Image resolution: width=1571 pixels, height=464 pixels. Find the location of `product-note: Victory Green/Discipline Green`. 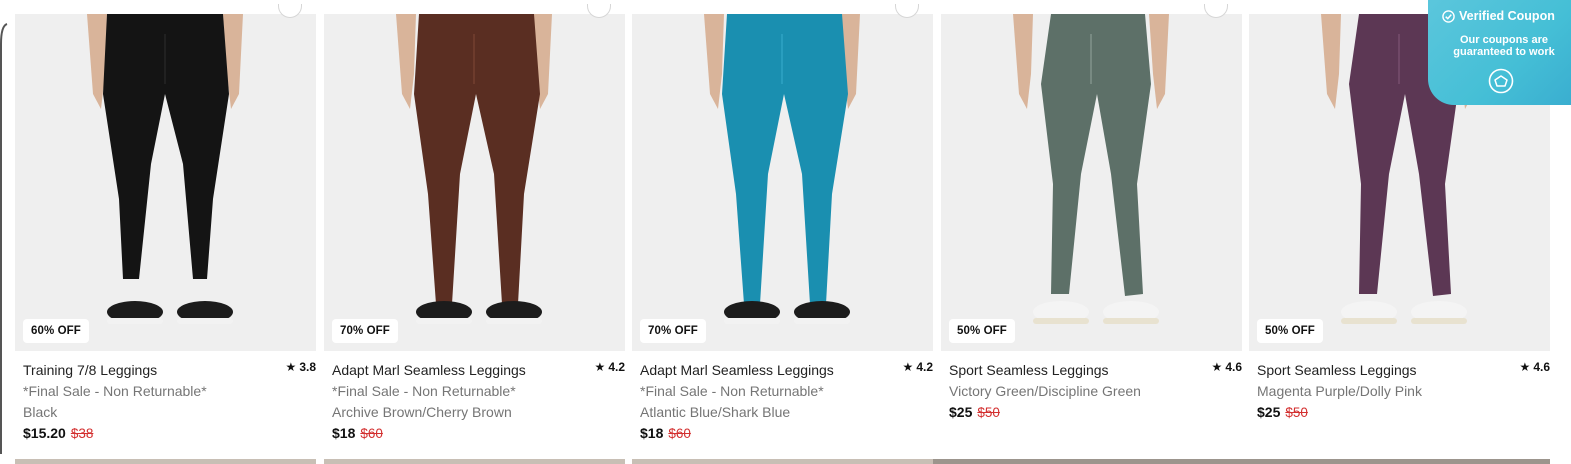

product-note: Victory Green/Discipline Green is located at coordinates (1045, 391).